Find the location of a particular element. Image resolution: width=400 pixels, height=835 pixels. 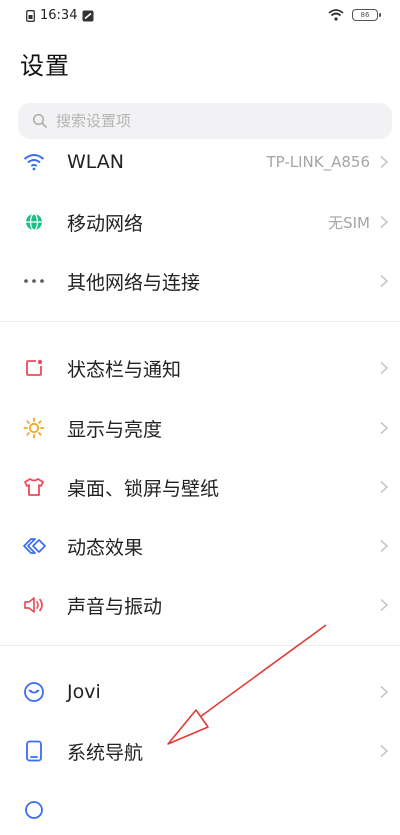

sim-icon is located at coordinates (30, 15).